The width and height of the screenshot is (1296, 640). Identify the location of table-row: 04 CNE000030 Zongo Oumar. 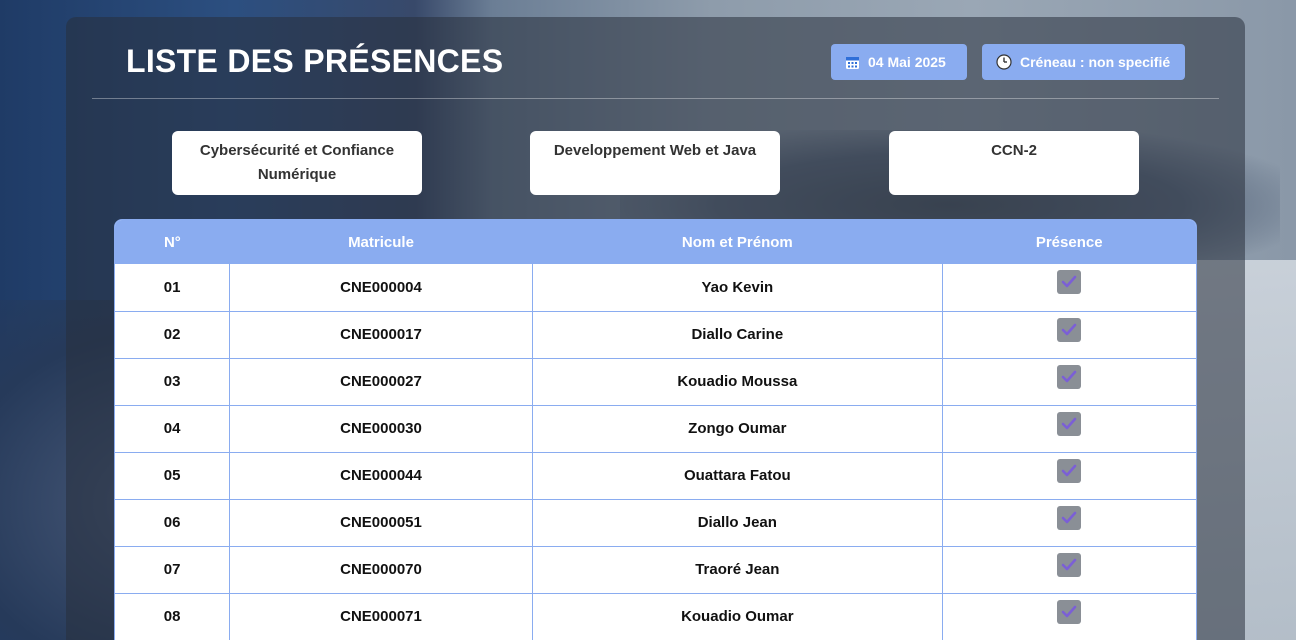
(655, 429).